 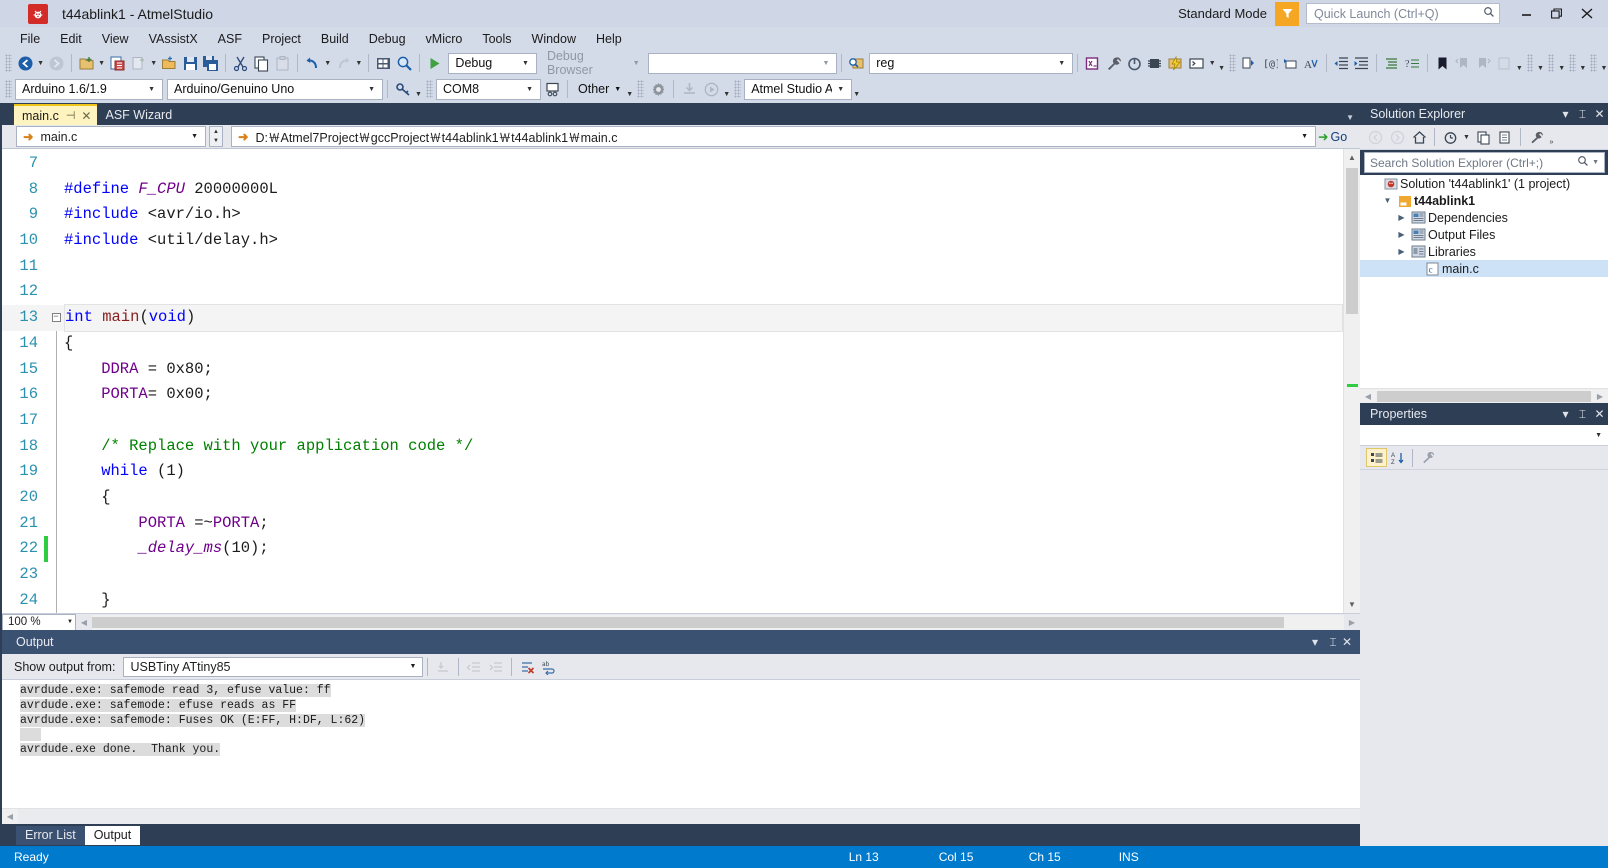 What do you see at coordinates (1175, 63) in the screenshot?
I see `flash-icon` at bounding box center [1175, 63].